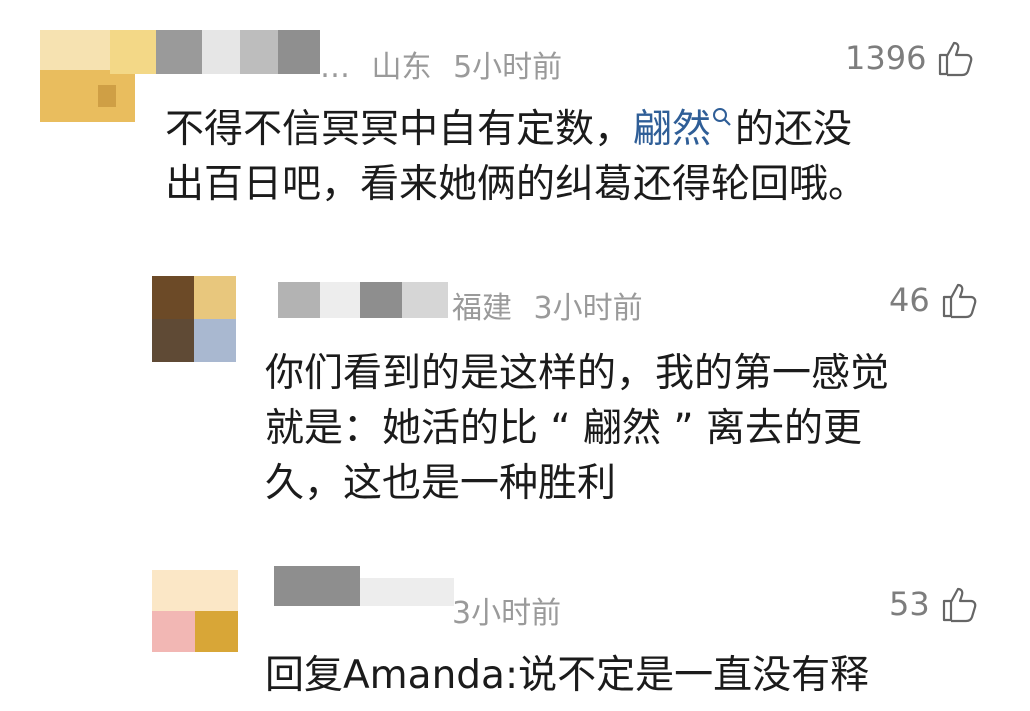  Describe the element at coordinates (684, 129) in the screenshot. I see `search-link: 翩然` at that location.